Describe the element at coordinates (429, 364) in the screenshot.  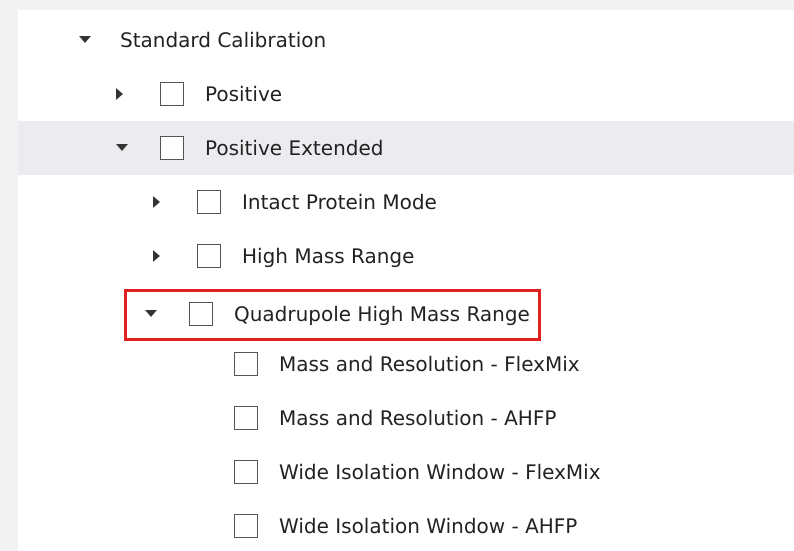
I see `tree-item-label: Mass and Resolution - FlexMix` at that location.